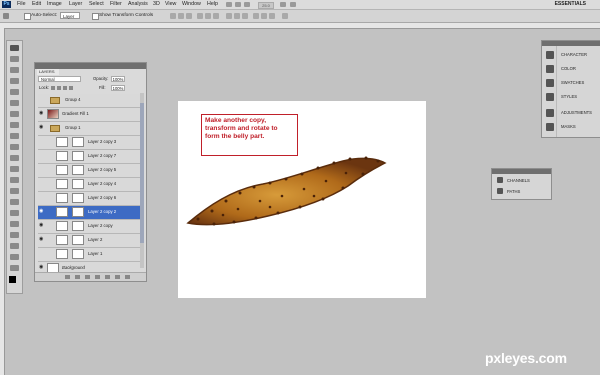 The image size is (600, 375). Describe the element at coordinates (21, 4) in the screenshot. I see `menu-file: File` at that location.